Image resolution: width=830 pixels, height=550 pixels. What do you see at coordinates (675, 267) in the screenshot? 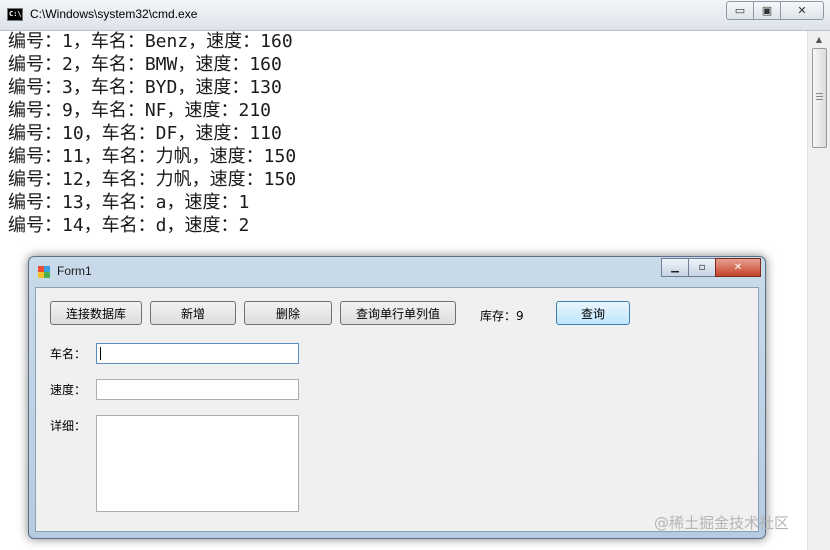
I see `minimize-button: ▁` at bounding box center [675, 267].